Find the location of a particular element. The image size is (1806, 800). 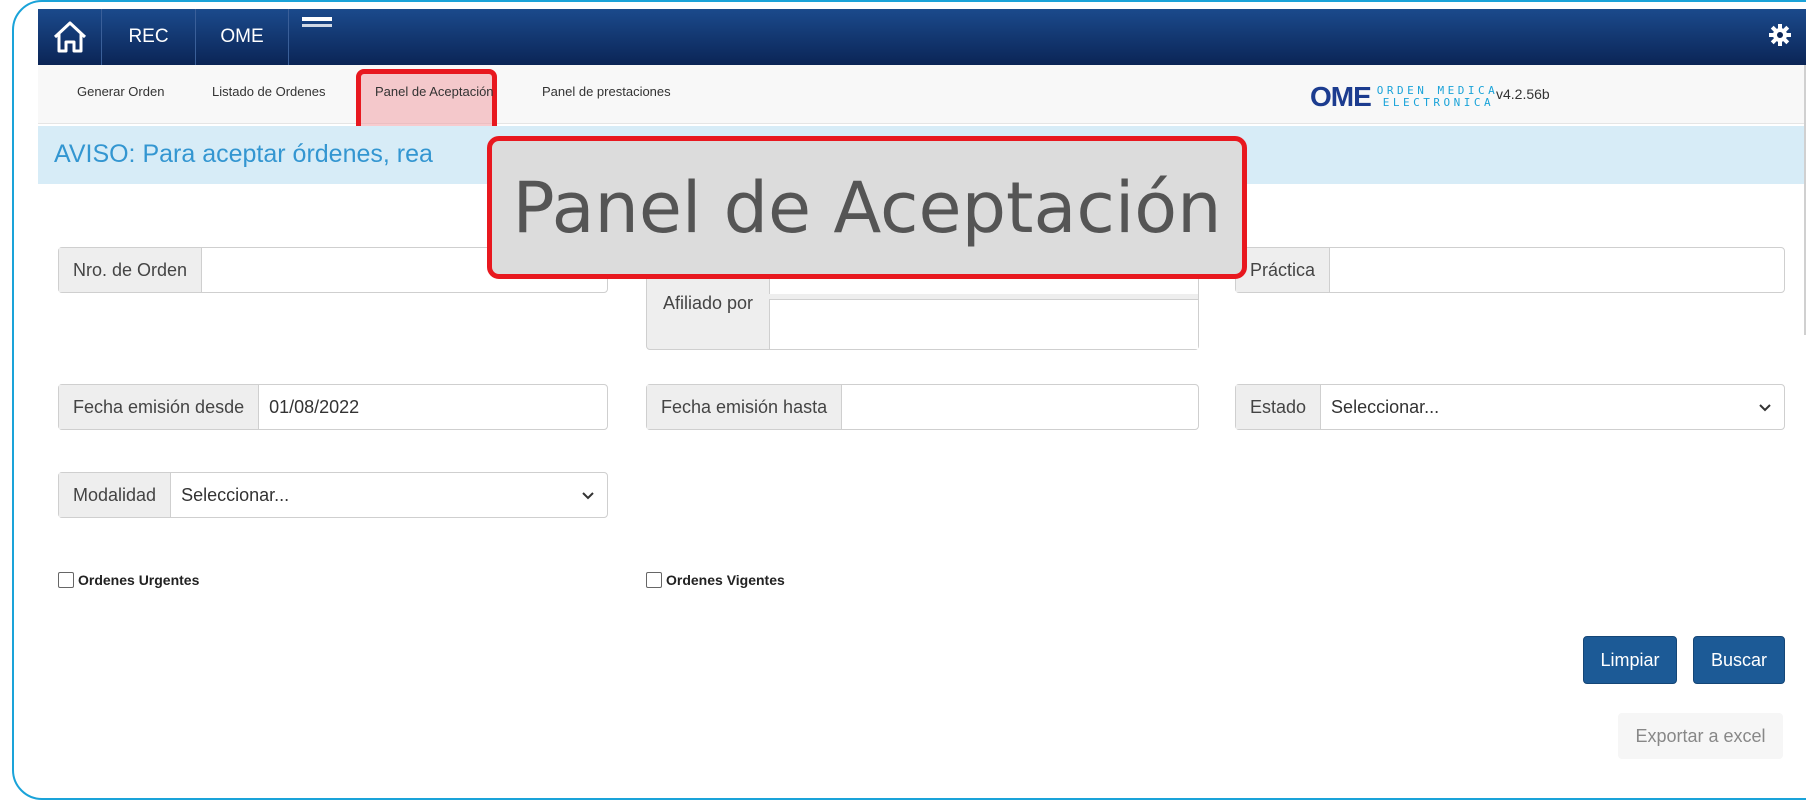

top-navbar: REC OME is located at coordinates (922, 37).